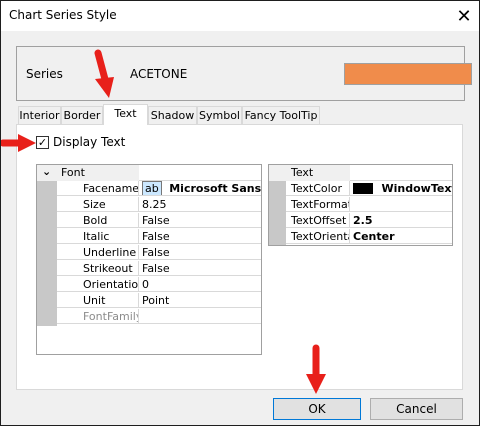  Describe the element at coordinates (318, 204) in the screenshot. I see `property-name: TextFormat` at that location.